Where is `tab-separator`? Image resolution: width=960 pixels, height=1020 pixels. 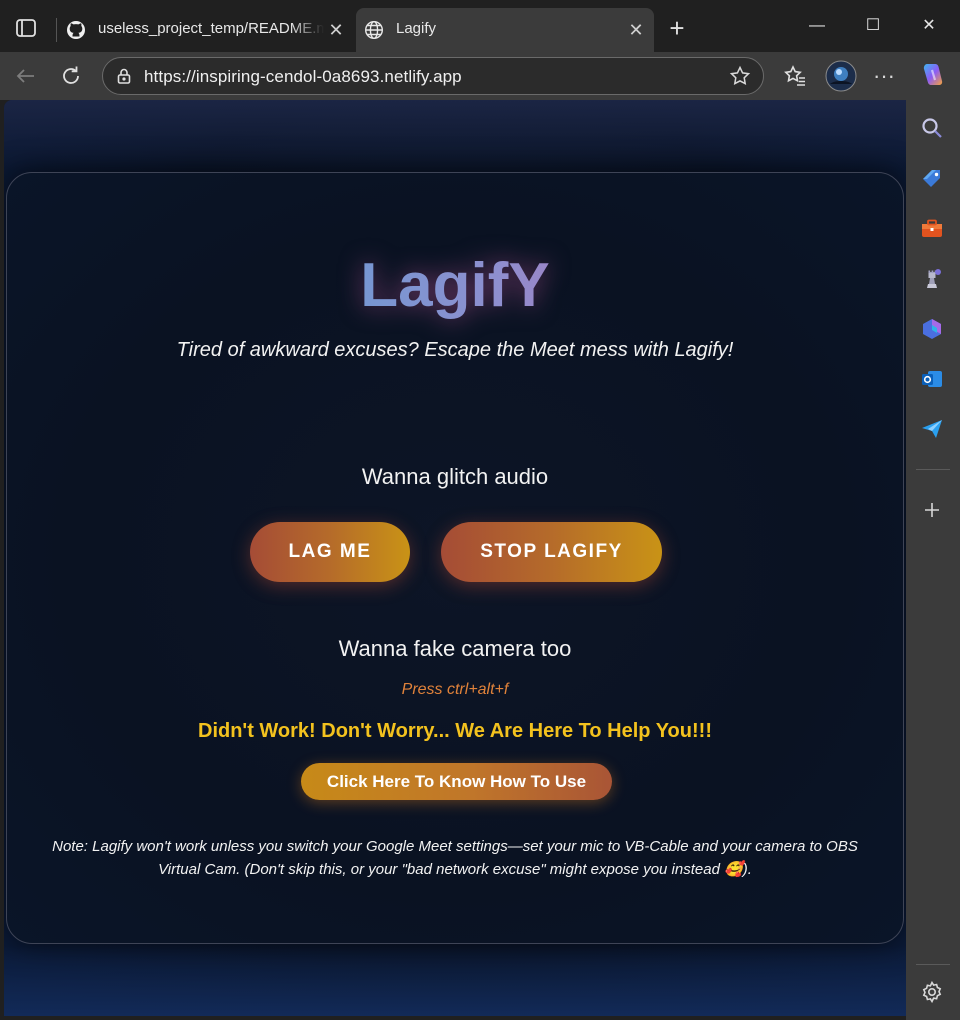
tab-separator is located at coordinates (56, 30).